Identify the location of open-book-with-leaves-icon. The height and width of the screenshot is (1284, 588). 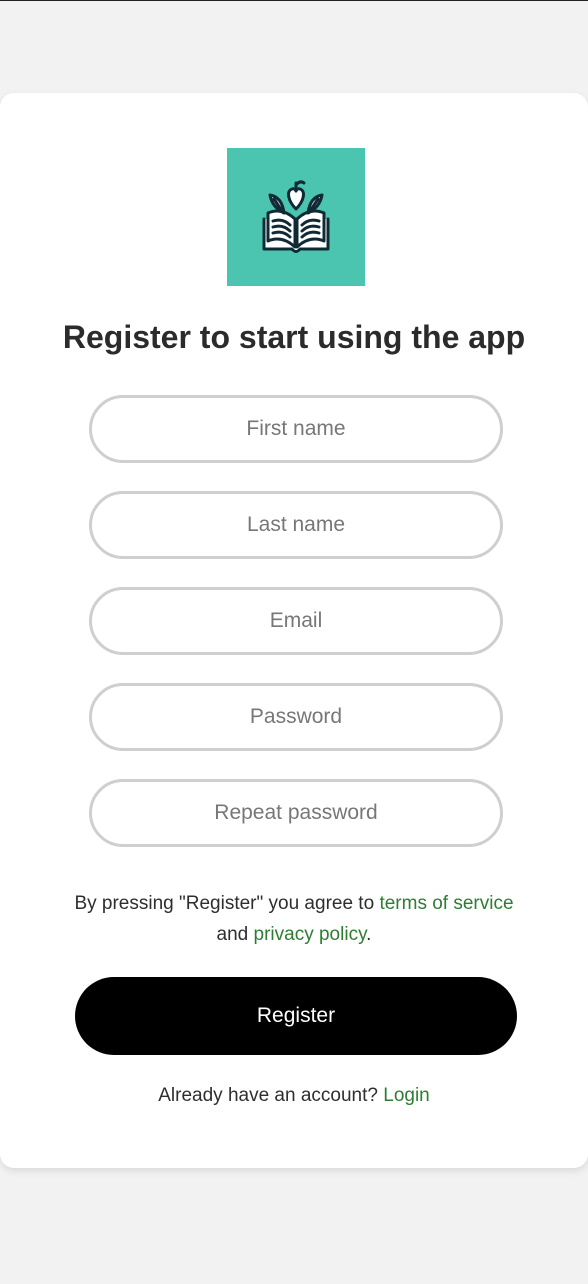
(296, 216).